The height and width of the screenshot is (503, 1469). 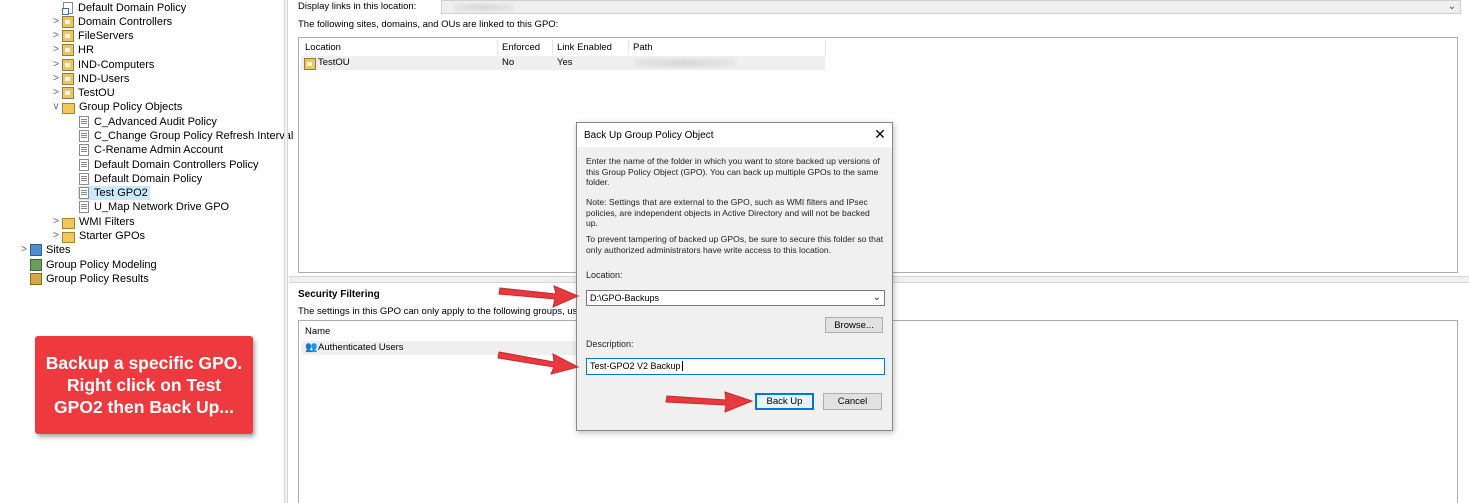 I want to click on tree-item-label: IND-Users, so click(x=104, y=79).